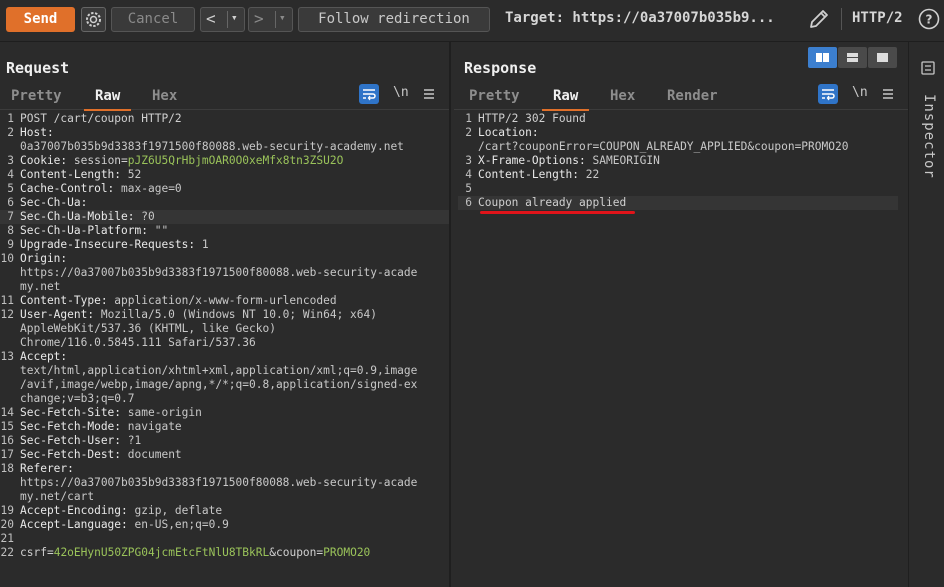 This screenshot has height=587, width=944. What do you see at coordinates (508, 132) in the screenshot?
I see `code-token: Location:` at bounding box center [508, 132].